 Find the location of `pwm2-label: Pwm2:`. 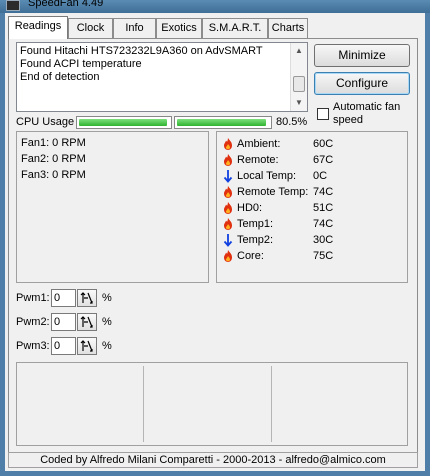

pwm2-label: Pwm2: is located at coordinates (33, 322).